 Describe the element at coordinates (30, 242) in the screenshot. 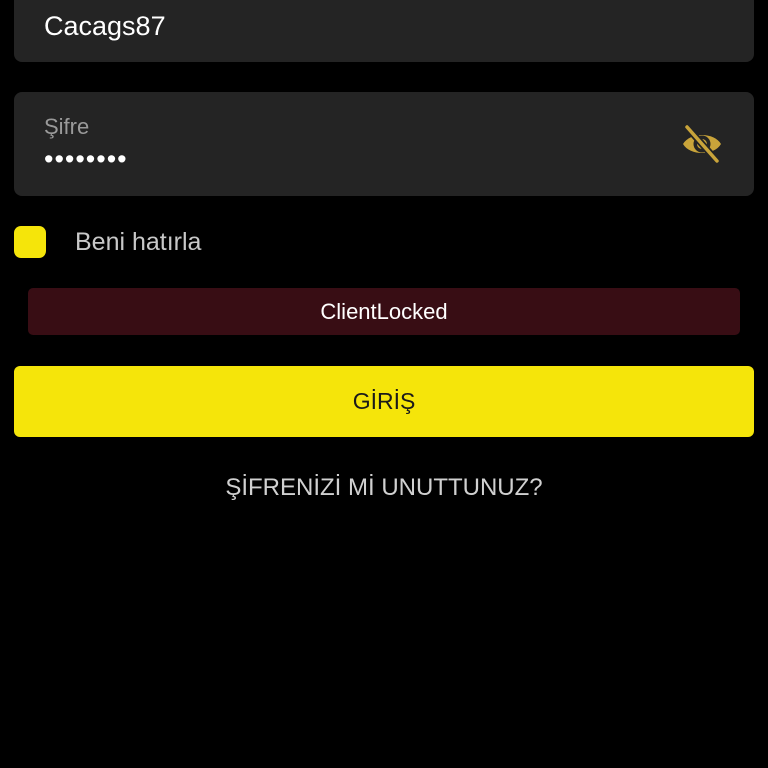

I see `remember-me-checkbox` at that location.